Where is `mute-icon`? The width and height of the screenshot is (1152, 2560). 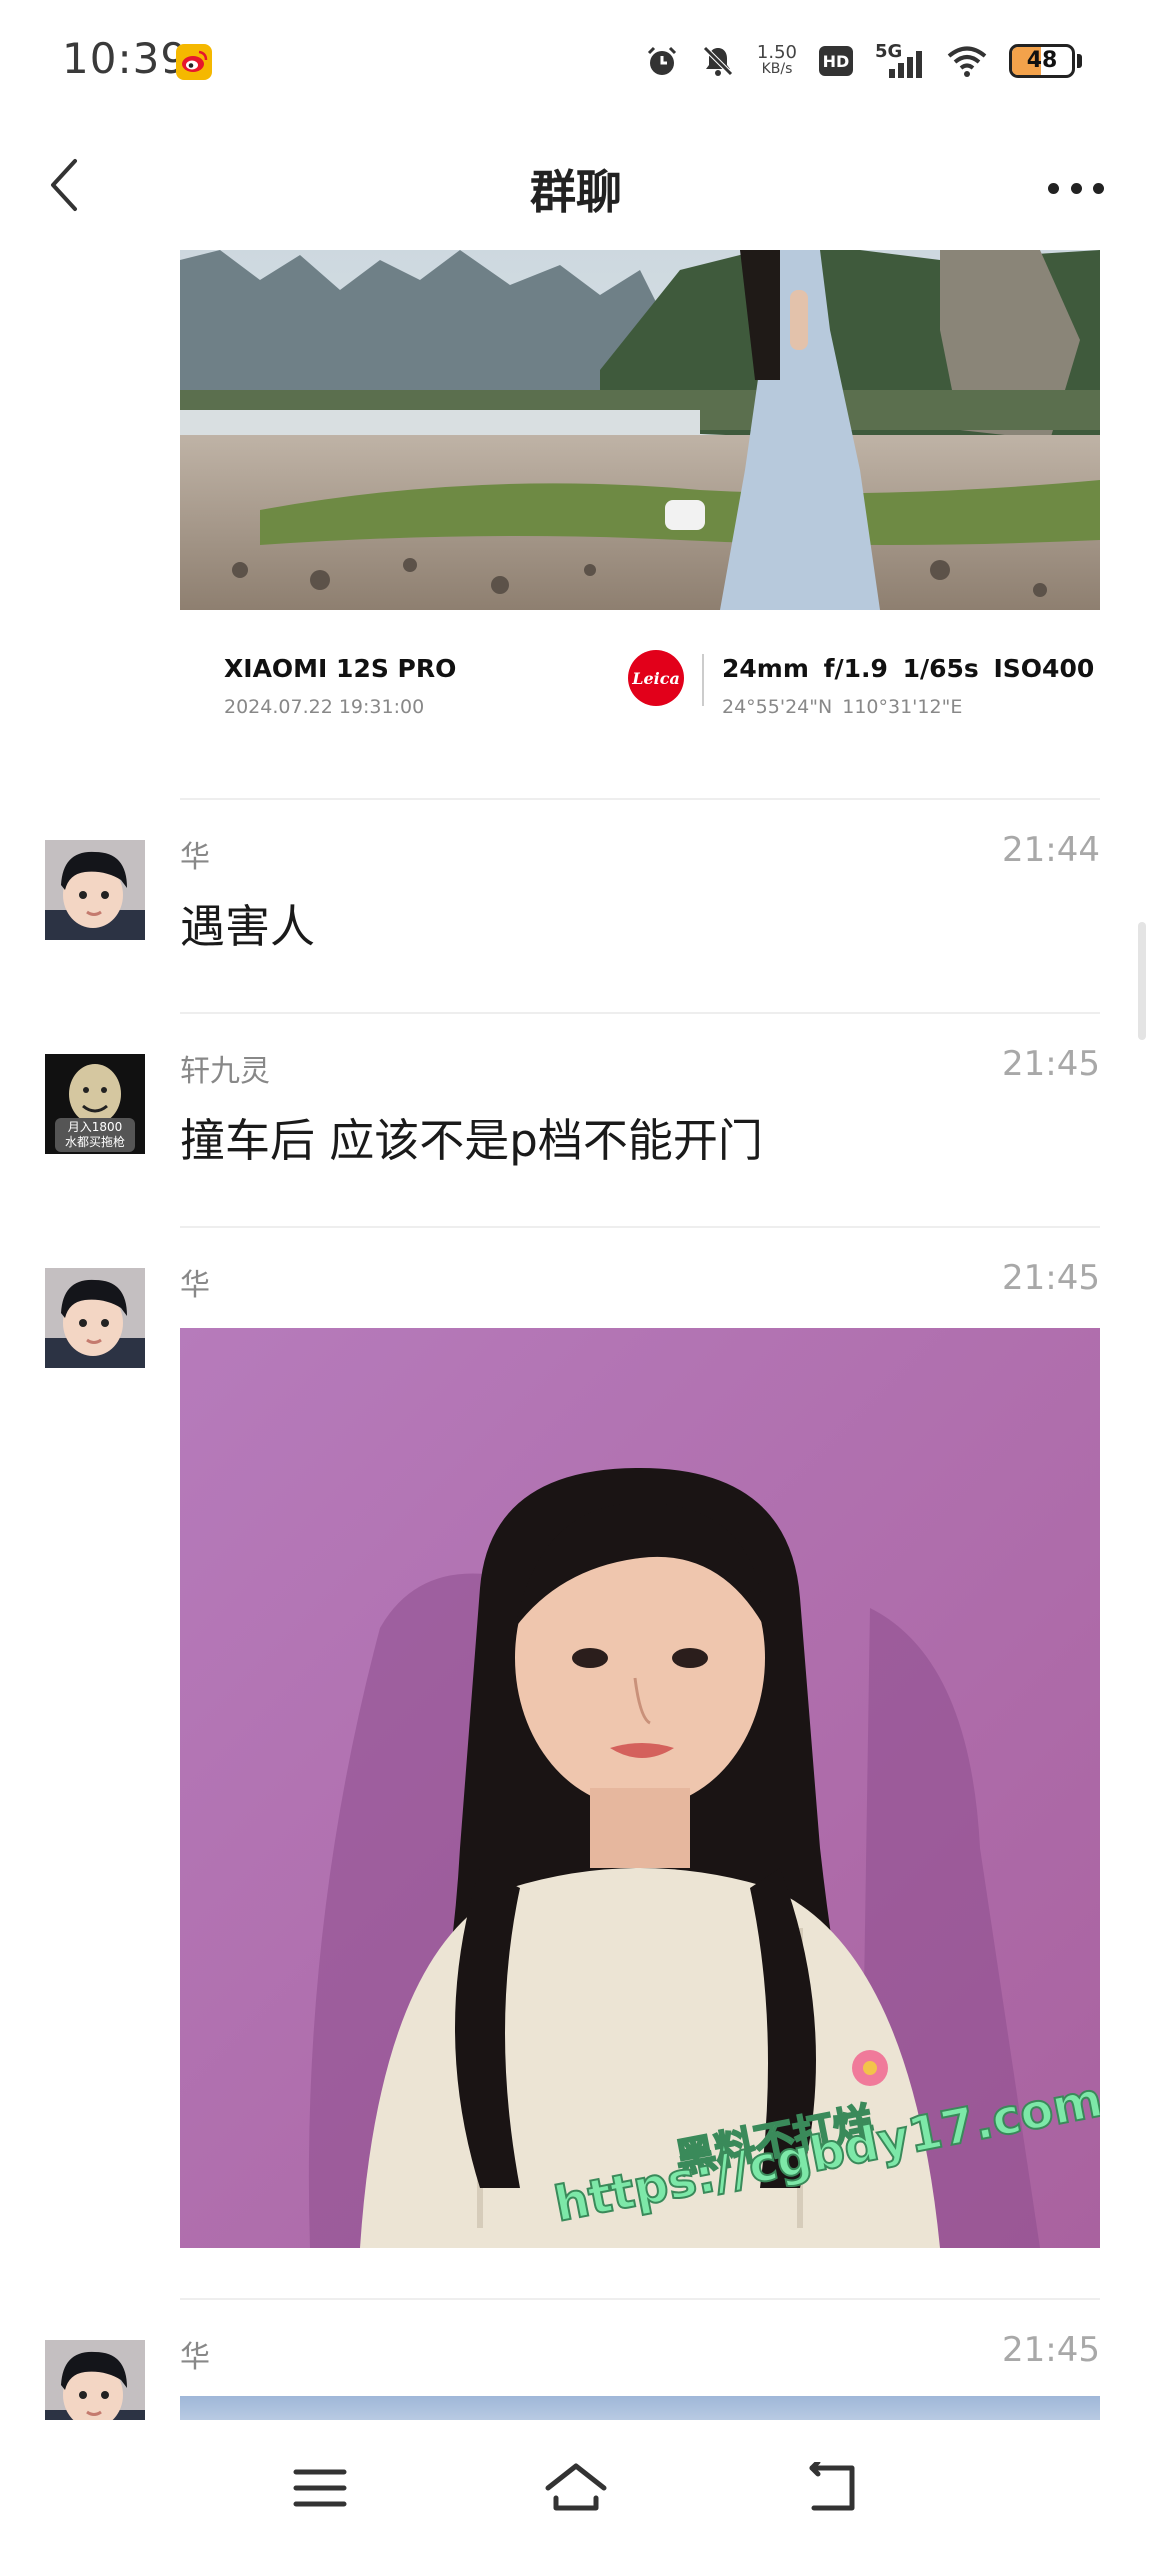 mute-icon is located at coordinates (718, 61).